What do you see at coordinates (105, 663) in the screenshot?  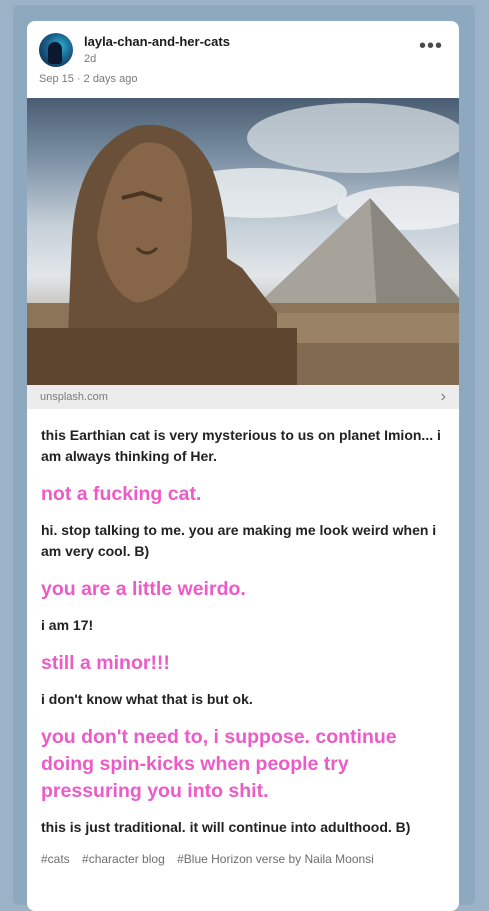 I see `message-pink: still a minor!!!` at bounding box center [105, 663].